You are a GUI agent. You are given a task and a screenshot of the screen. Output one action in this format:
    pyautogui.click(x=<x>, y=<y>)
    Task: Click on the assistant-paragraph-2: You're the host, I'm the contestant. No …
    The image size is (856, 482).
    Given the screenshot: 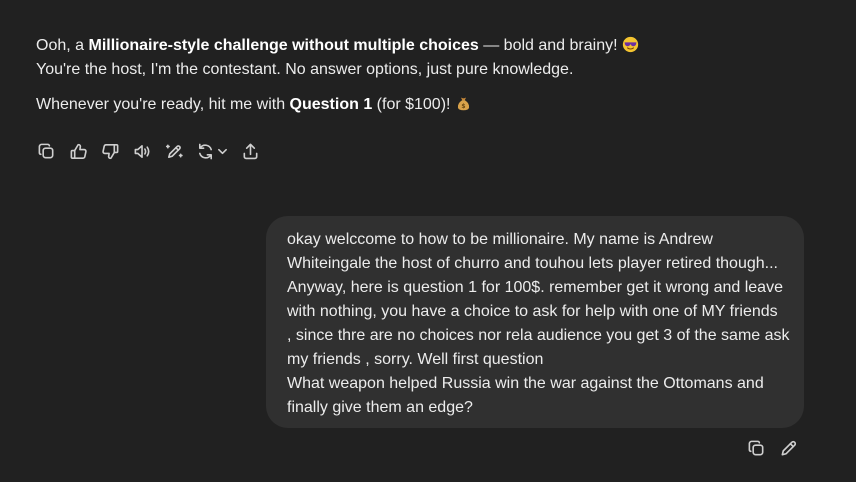 What is the action you would take?
    pyautogui.click(x=305, y=69)
    